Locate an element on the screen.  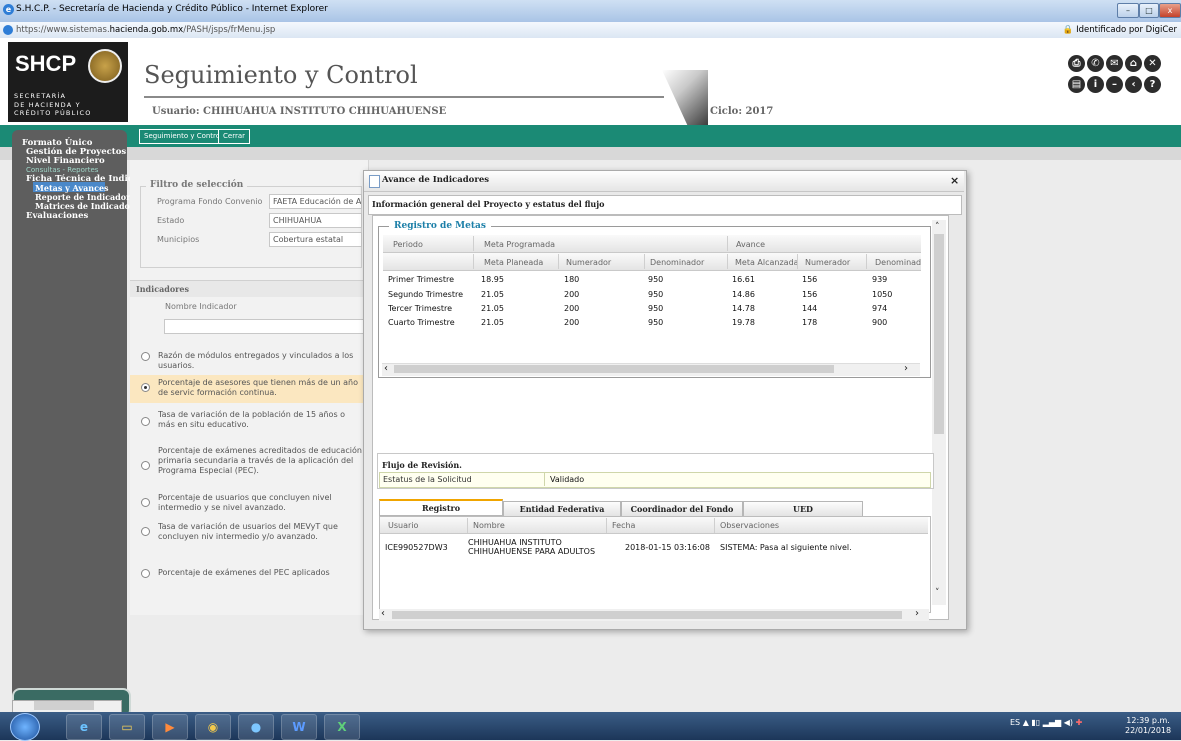
tab-registro: Registro is located at coordinates (441, 507).